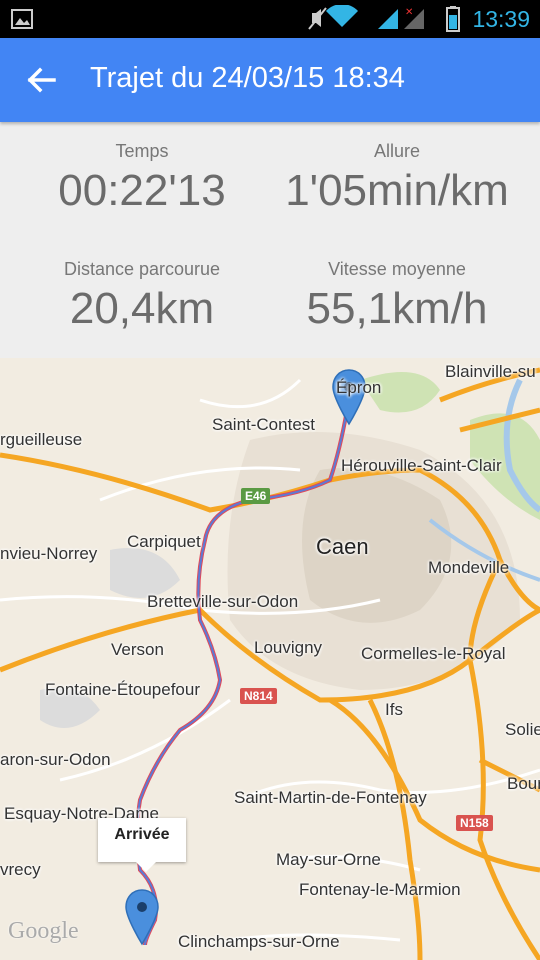 The width and height of the screenshot is (540, 960). Describe the element at coordinates (394, 709) in the screenshot. I see `place-label: Ifs` at that location.